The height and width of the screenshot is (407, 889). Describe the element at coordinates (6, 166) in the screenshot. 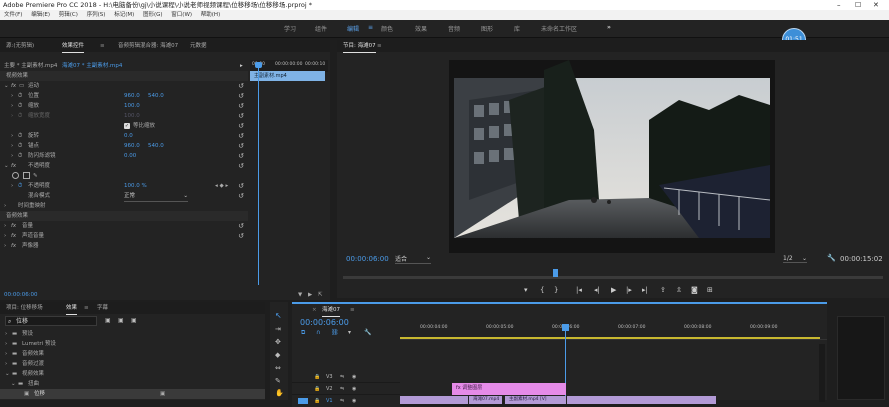

I see `chevron-down-icon: ⌄` at that location.